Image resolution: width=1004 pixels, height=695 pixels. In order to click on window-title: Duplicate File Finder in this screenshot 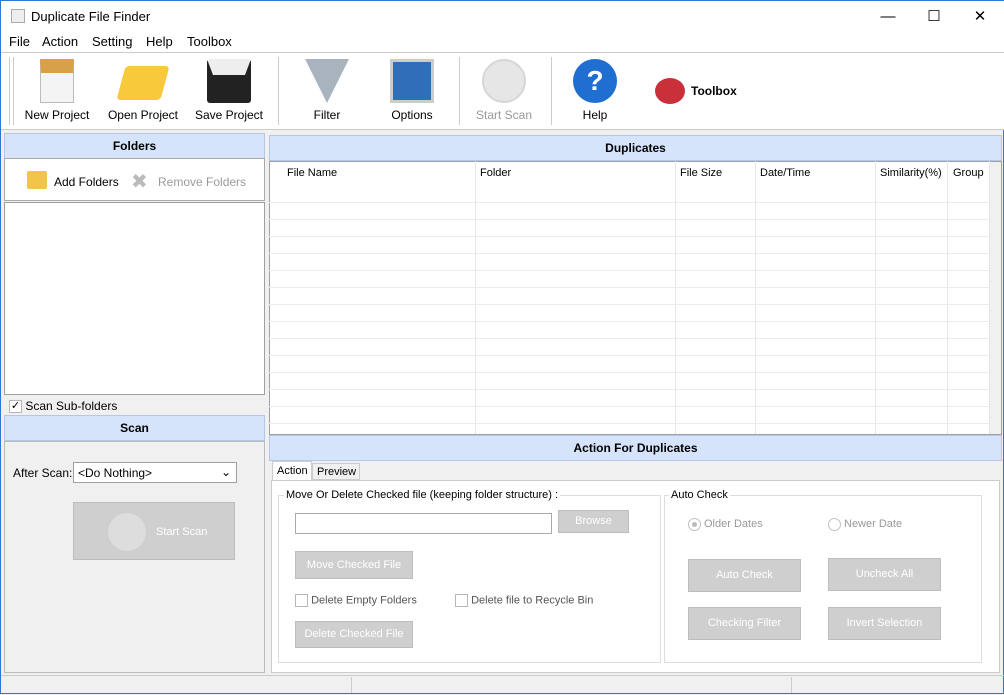, I will do `click(91, 16)`.